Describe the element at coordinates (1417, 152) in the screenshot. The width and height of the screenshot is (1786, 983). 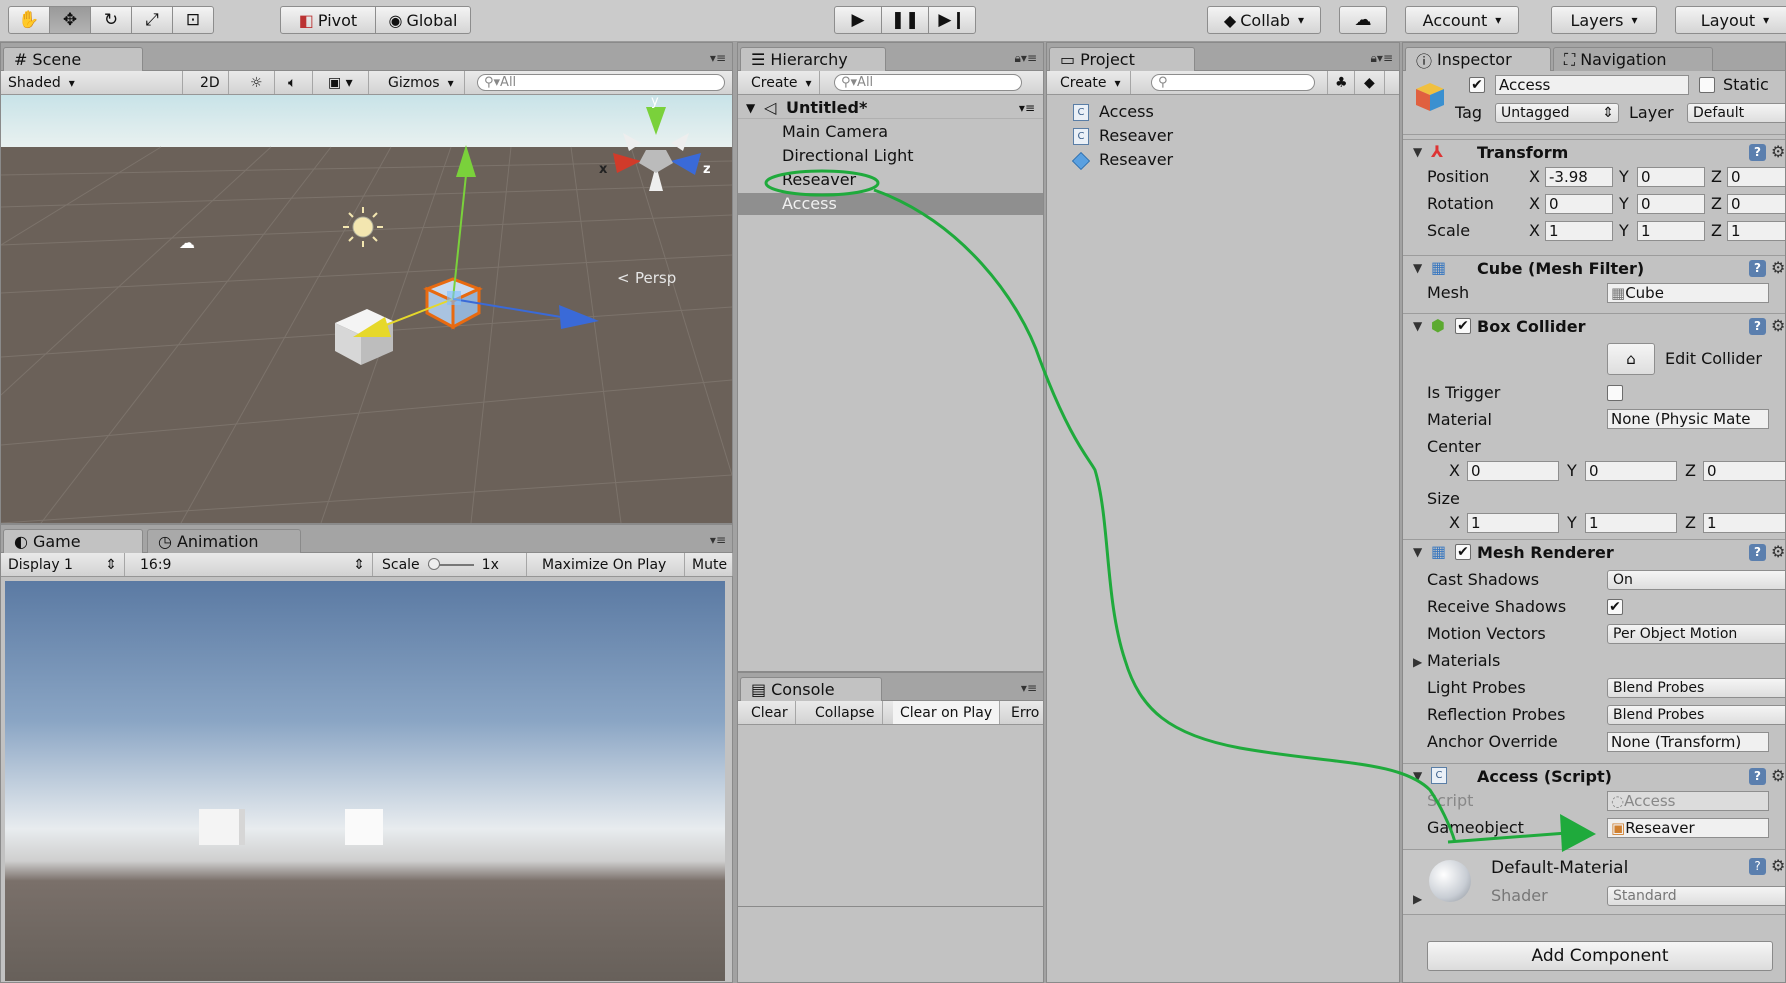
I see `transform-foldout-icon: ▼` at that location.